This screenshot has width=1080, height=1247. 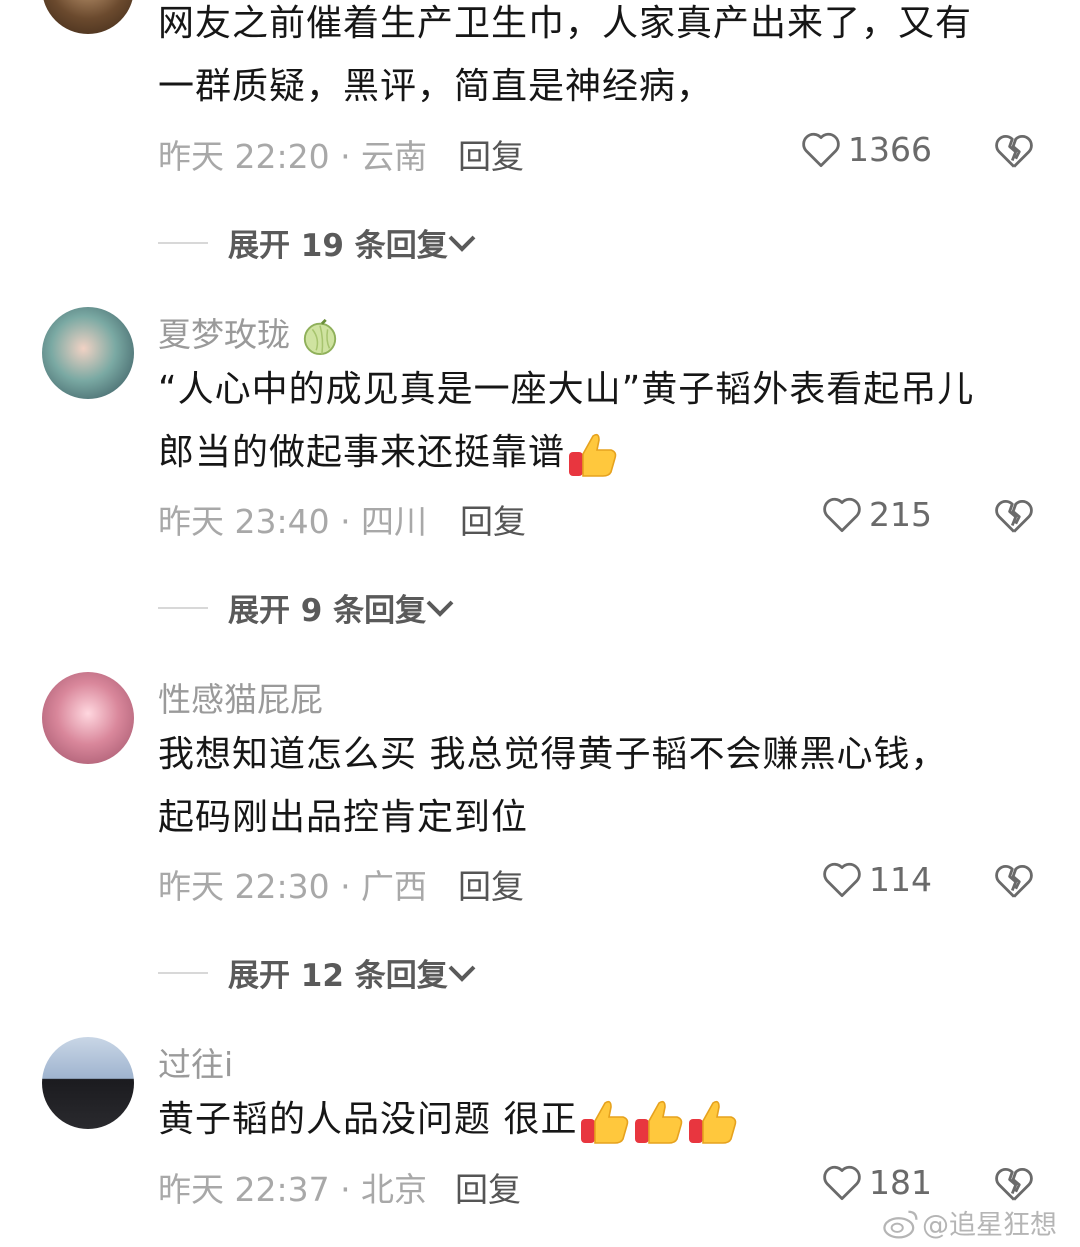 I want to click on like-button: 1366, so click(x=866, y=149).